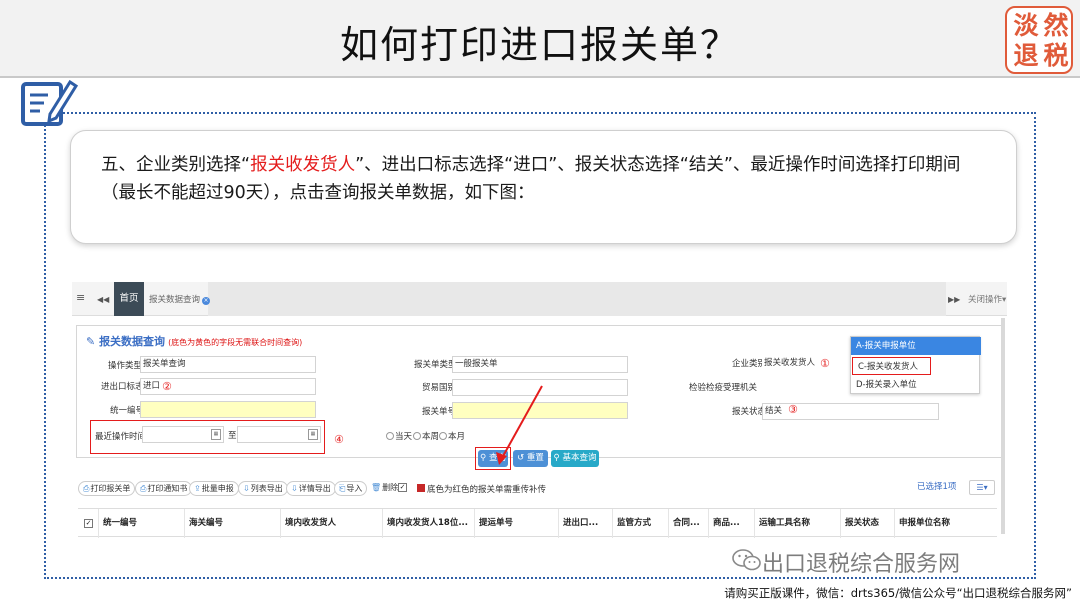 The width and height of the screenshot is (1080, 611). Describe the element at coordinates (497, 458) in the screenshot. I see `search-button-label: 查询` at that location.